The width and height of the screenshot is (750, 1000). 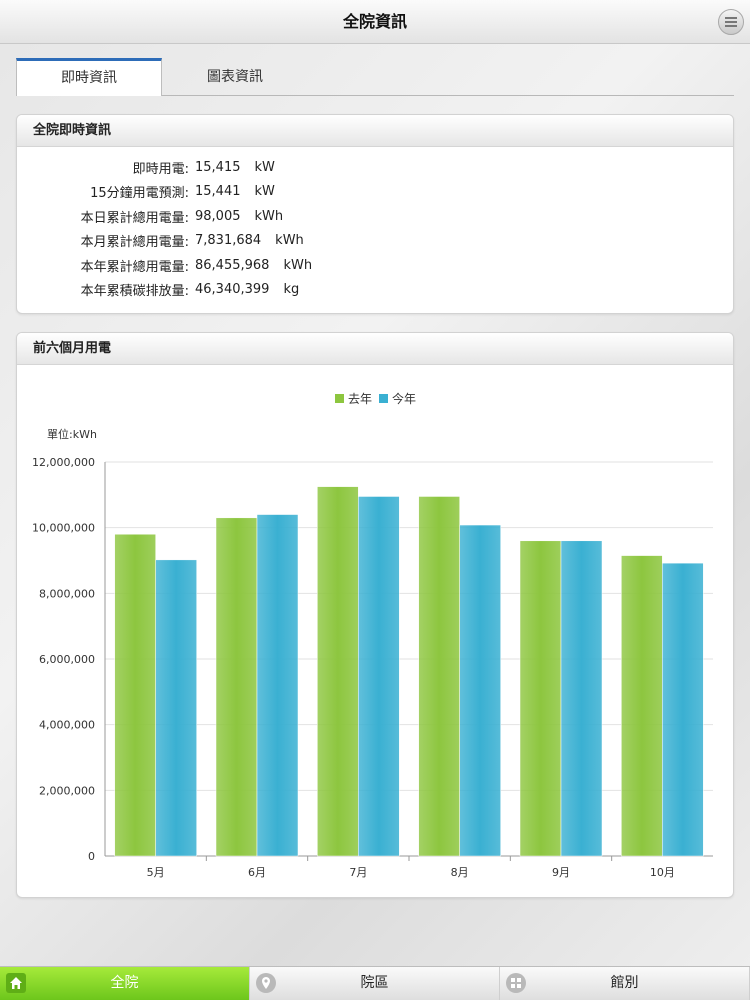 What do you see at coordinates (63, 528) in the screenshot?
I see `y-tick-label: 10,000,000` at bounding box center [63, 528].